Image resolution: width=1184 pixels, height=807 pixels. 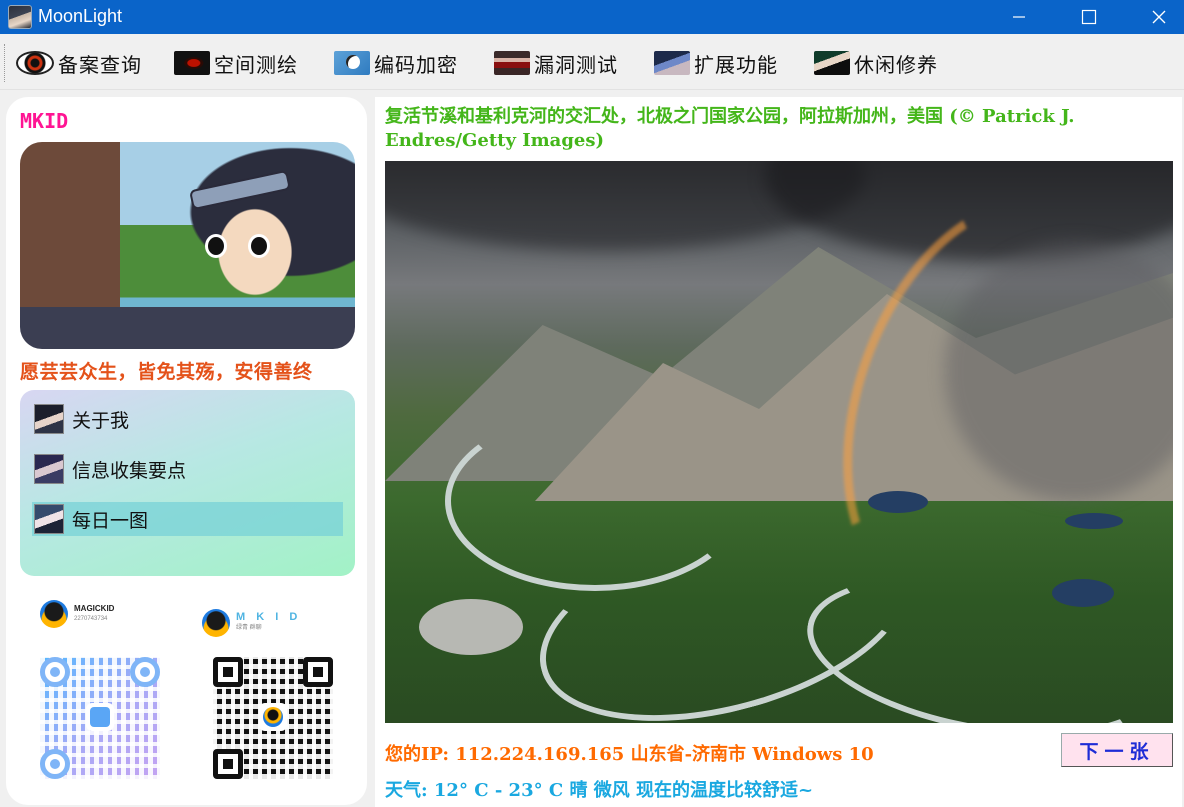 What do you see at coordinates (187, 519) in the screenshot?
I see `nav-item-daily-image: 每日一图` at bounding box center [187, 519].